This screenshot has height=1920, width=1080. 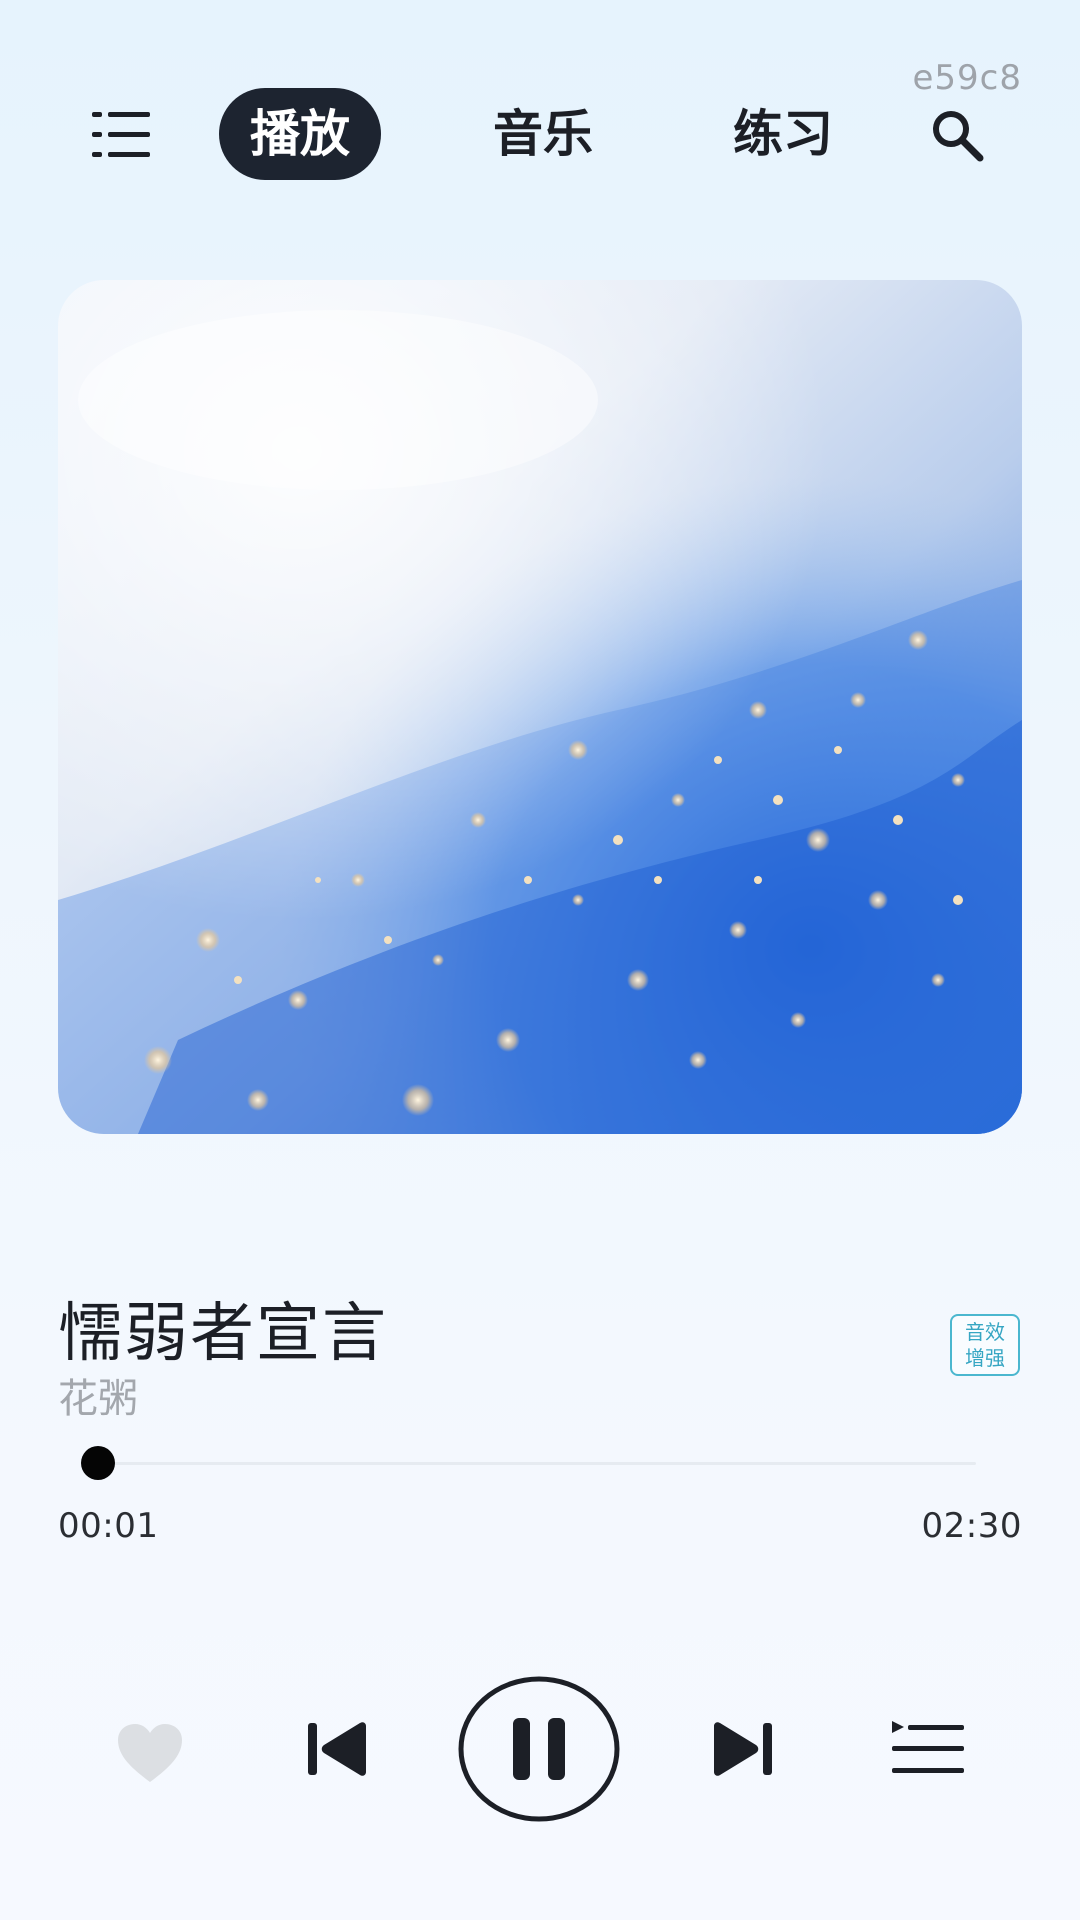 I want to click on menu-button, so click(x=122, y=135).